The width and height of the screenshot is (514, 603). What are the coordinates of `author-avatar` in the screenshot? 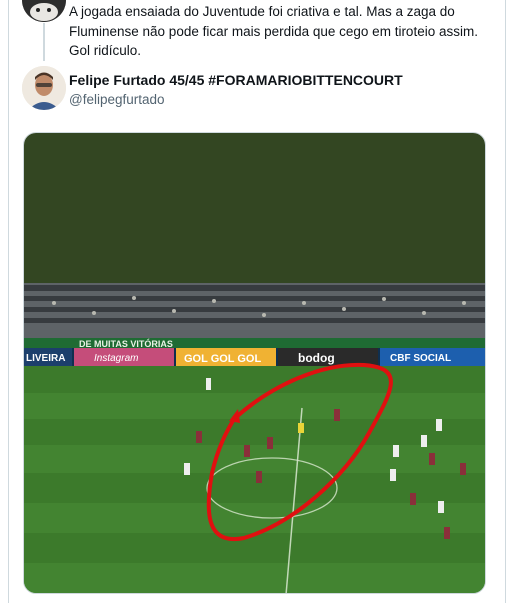 It's located at (44, 88).